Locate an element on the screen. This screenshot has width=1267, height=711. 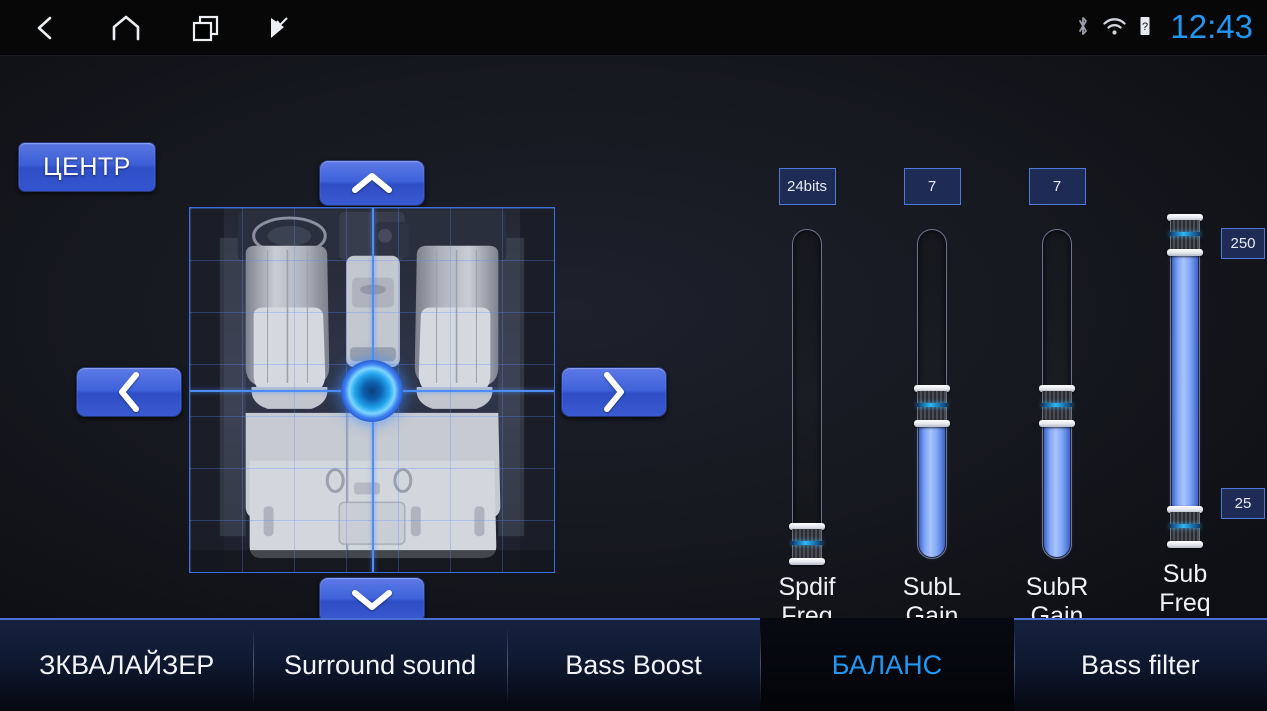
battery-icon: ? is located at coordinates (1145, 28).